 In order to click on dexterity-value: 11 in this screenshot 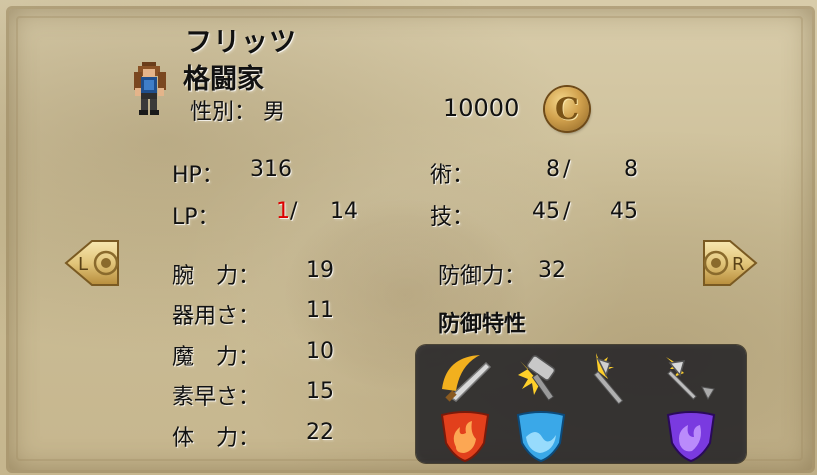, I will do `click(320, 310)`.